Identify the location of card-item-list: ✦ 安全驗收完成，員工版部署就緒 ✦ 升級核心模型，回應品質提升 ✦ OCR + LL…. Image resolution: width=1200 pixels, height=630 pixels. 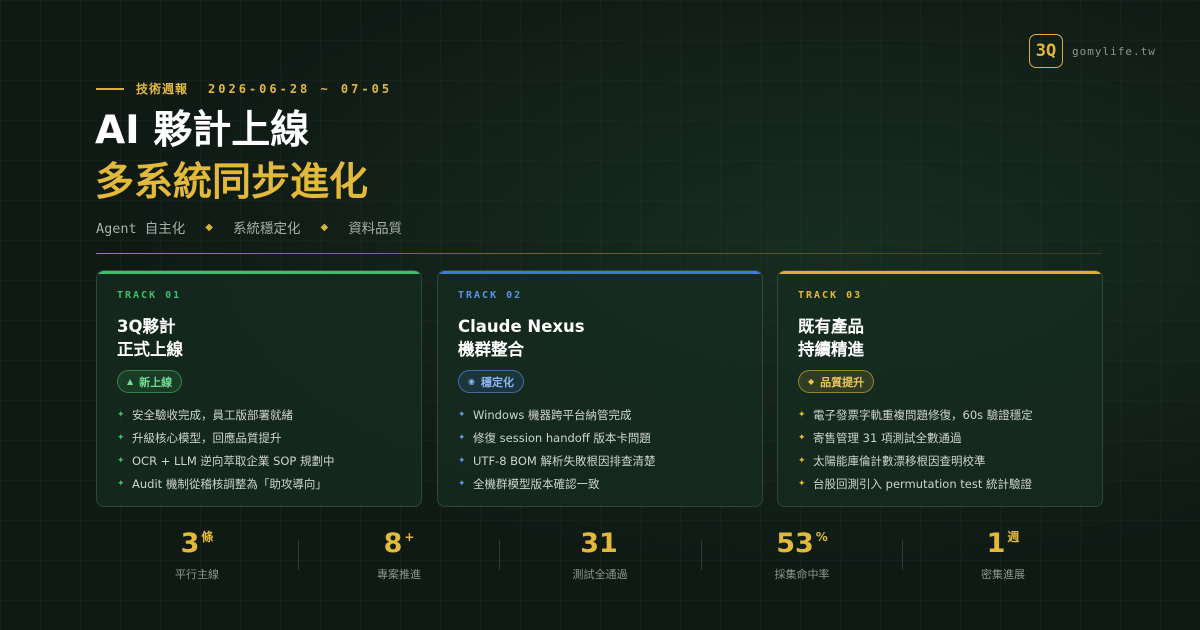
(264, 449).